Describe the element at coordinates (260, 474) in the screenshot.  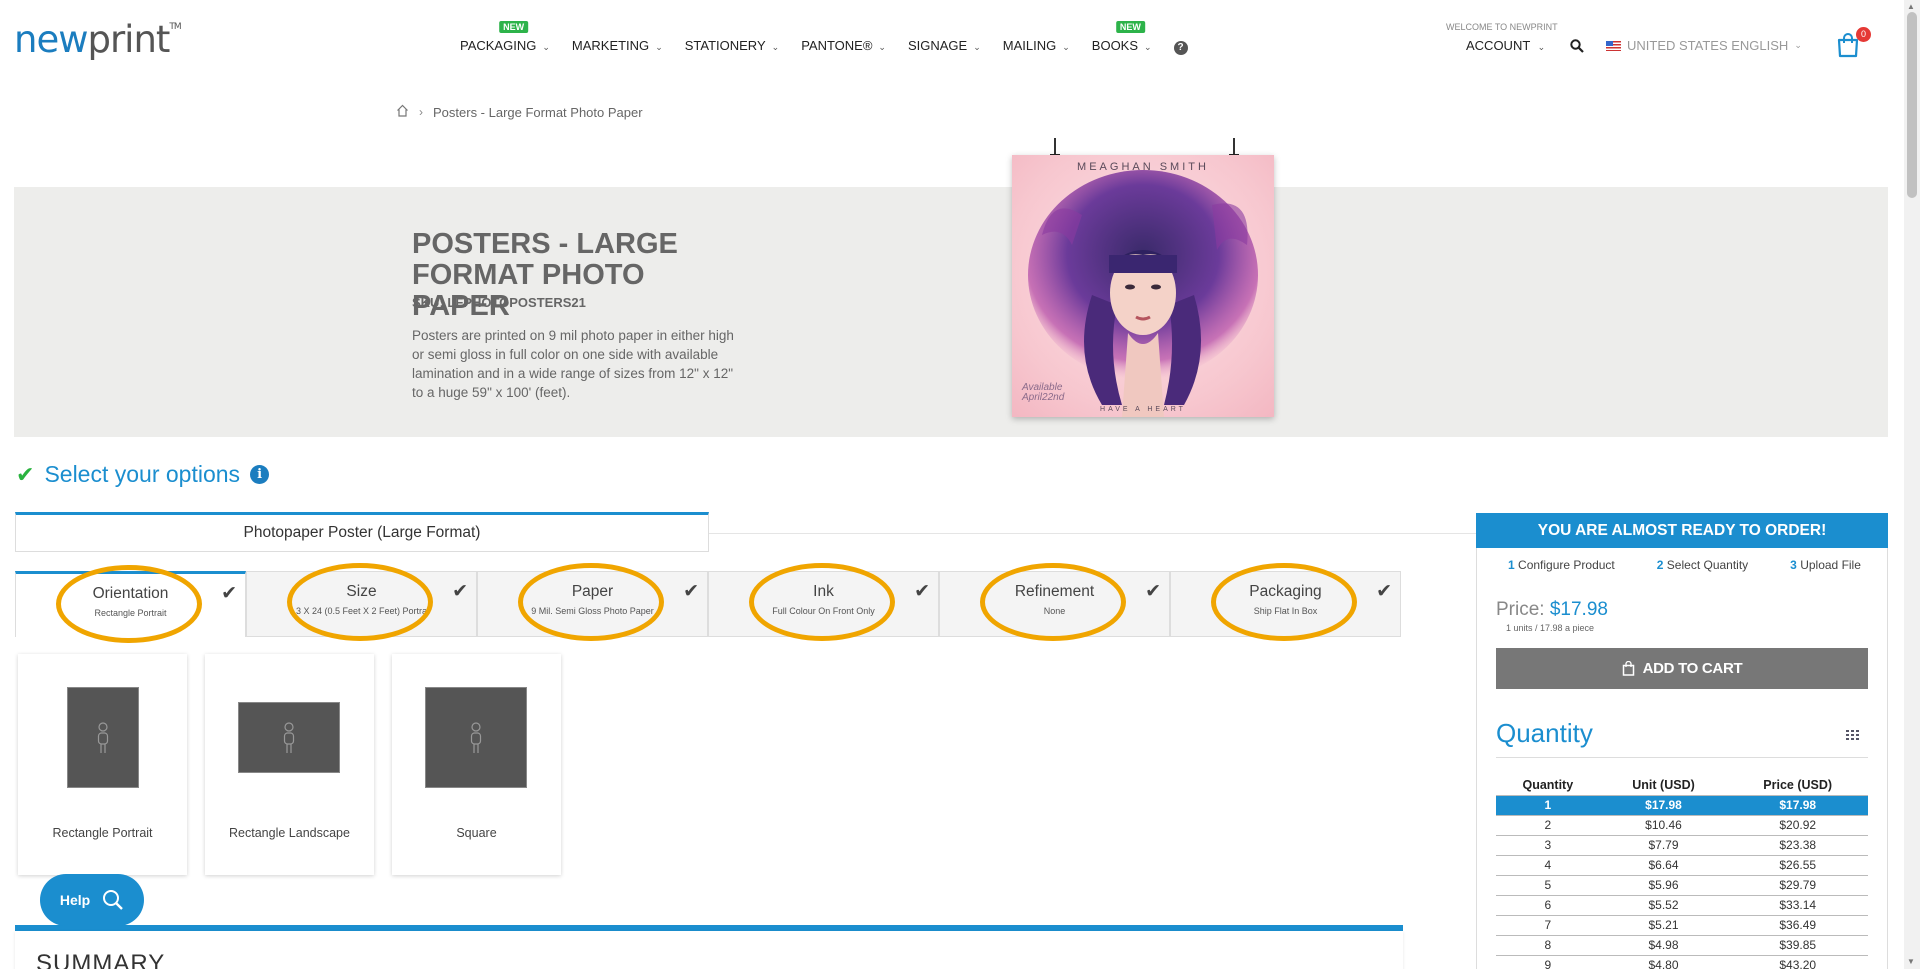
I see `info-icon: i` at that location.